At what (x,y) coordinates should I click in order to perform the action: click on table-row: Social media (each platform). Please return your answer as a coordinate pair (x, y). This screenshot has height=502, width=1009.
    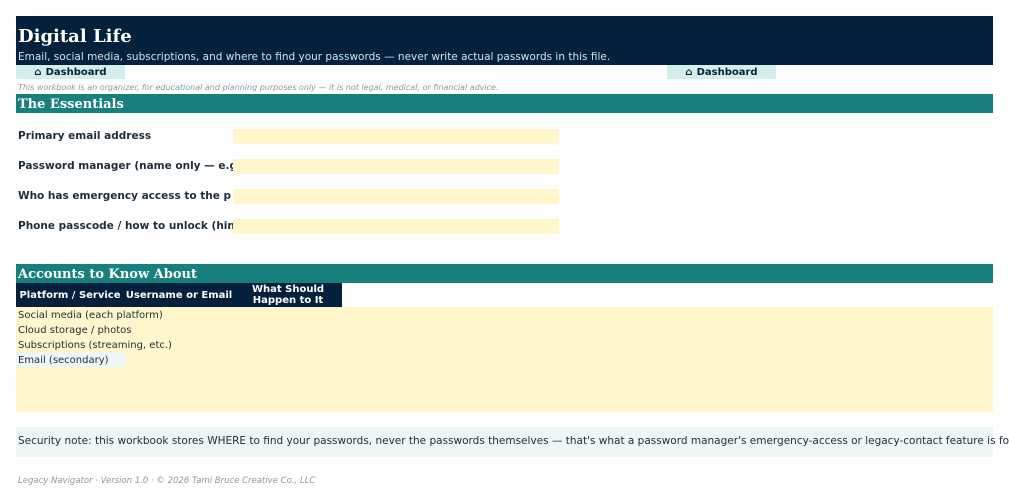
    Looking at the image, I should click on (90, 315).